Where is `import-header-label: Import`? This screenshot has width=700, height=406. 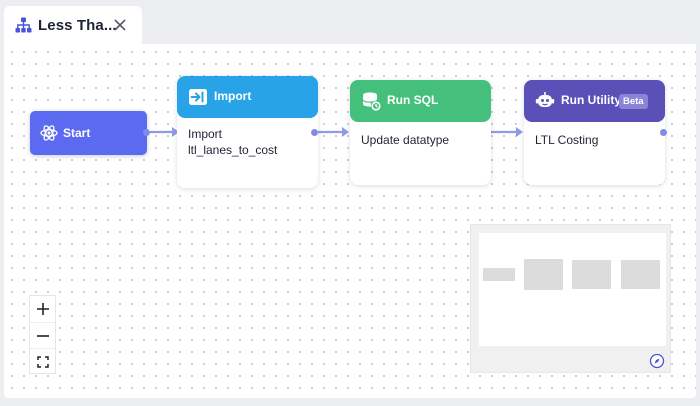
import-header-label: Import is located at coordinates (233, 96).